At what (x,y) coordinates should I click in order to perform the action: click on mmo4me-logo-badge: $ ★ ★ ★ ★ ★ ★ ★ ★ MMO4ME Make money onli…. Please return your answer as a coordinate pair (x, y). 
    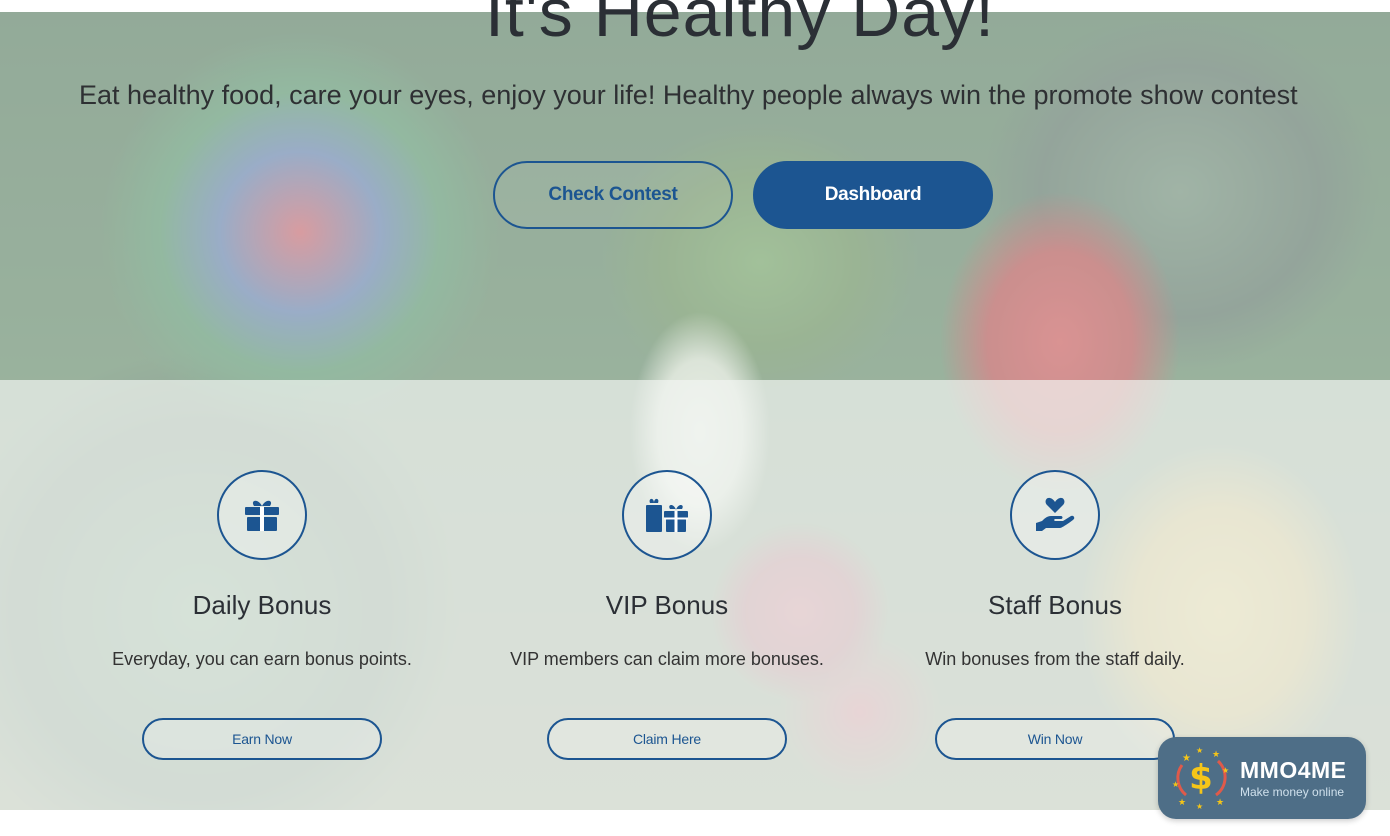
    Looking at the image, I should click on (1262, 778).